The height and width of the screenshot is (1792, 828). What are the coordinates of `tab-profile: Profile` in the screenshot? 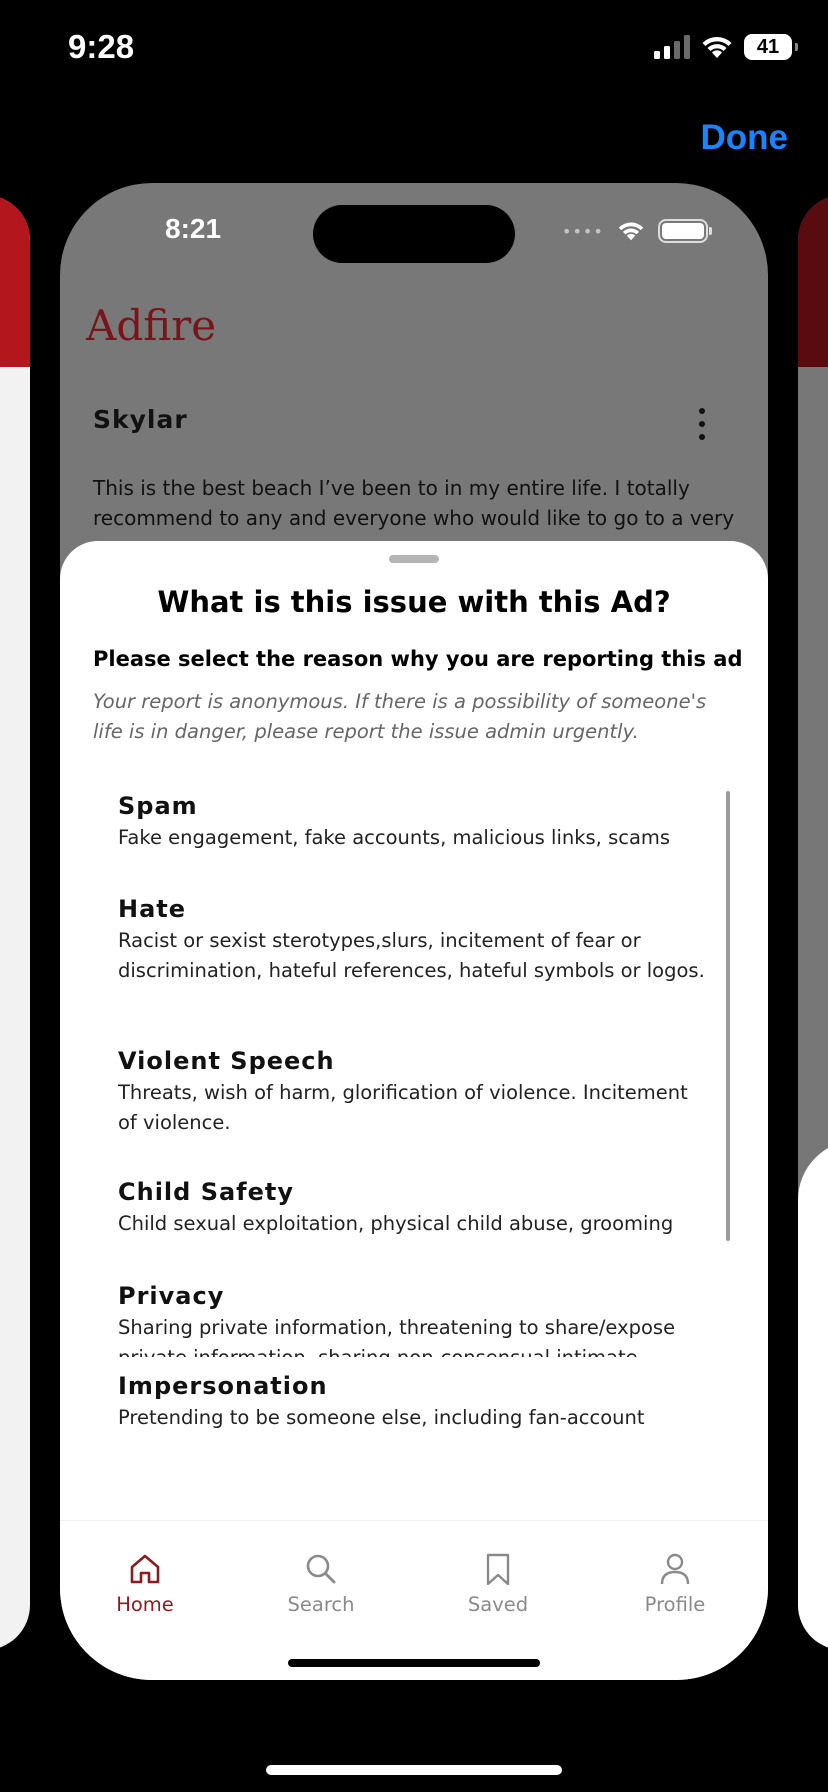 It's located at (675, 1576).